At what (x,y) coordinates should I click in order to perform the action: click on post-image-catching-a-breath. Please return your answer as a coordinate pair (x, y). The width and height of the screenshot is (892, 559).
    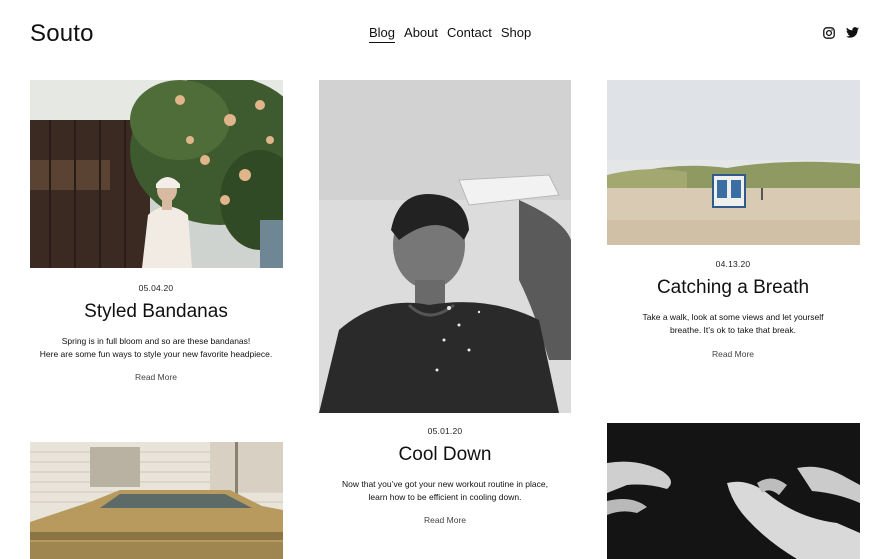
    Looking at the image, I should click on (733, 162).